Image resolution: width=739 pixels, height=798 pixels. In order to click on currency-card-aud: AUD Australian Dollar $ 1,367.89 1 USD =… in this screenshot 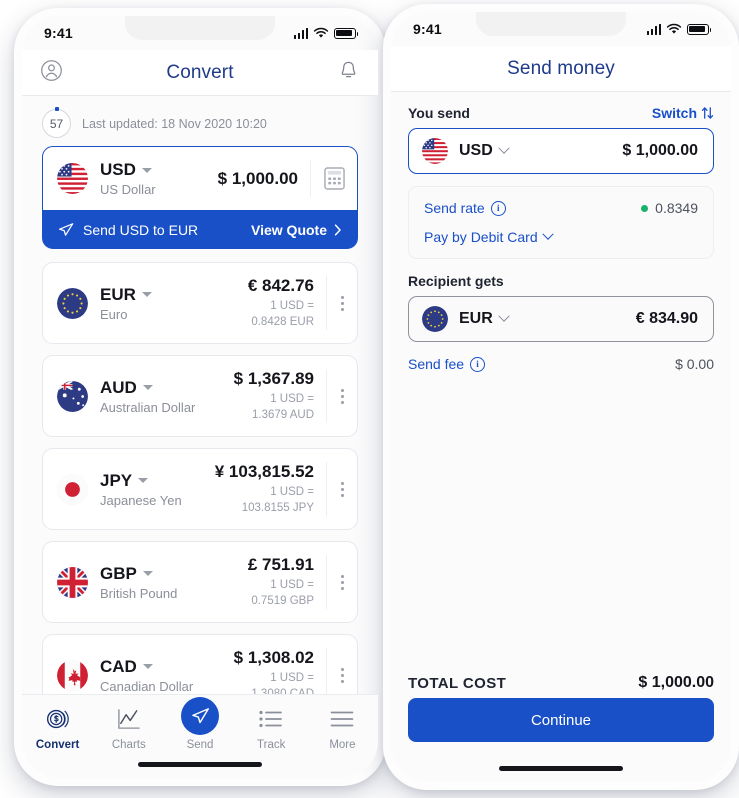, I will do `click(200, 396)`.